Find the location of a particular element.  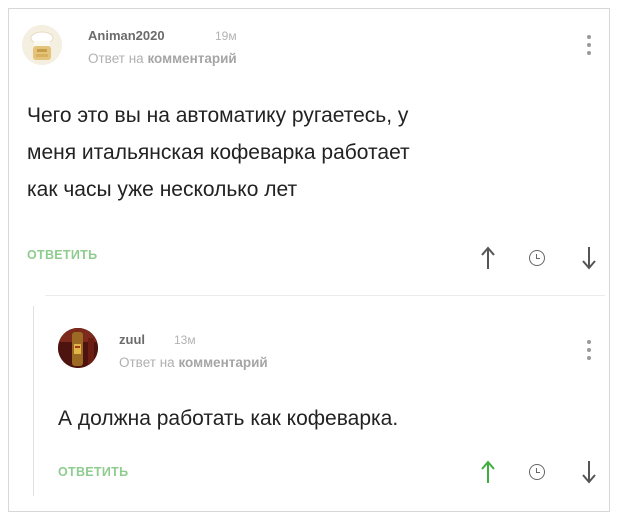

comment-time: 13м is located at coordinates (185, 340).